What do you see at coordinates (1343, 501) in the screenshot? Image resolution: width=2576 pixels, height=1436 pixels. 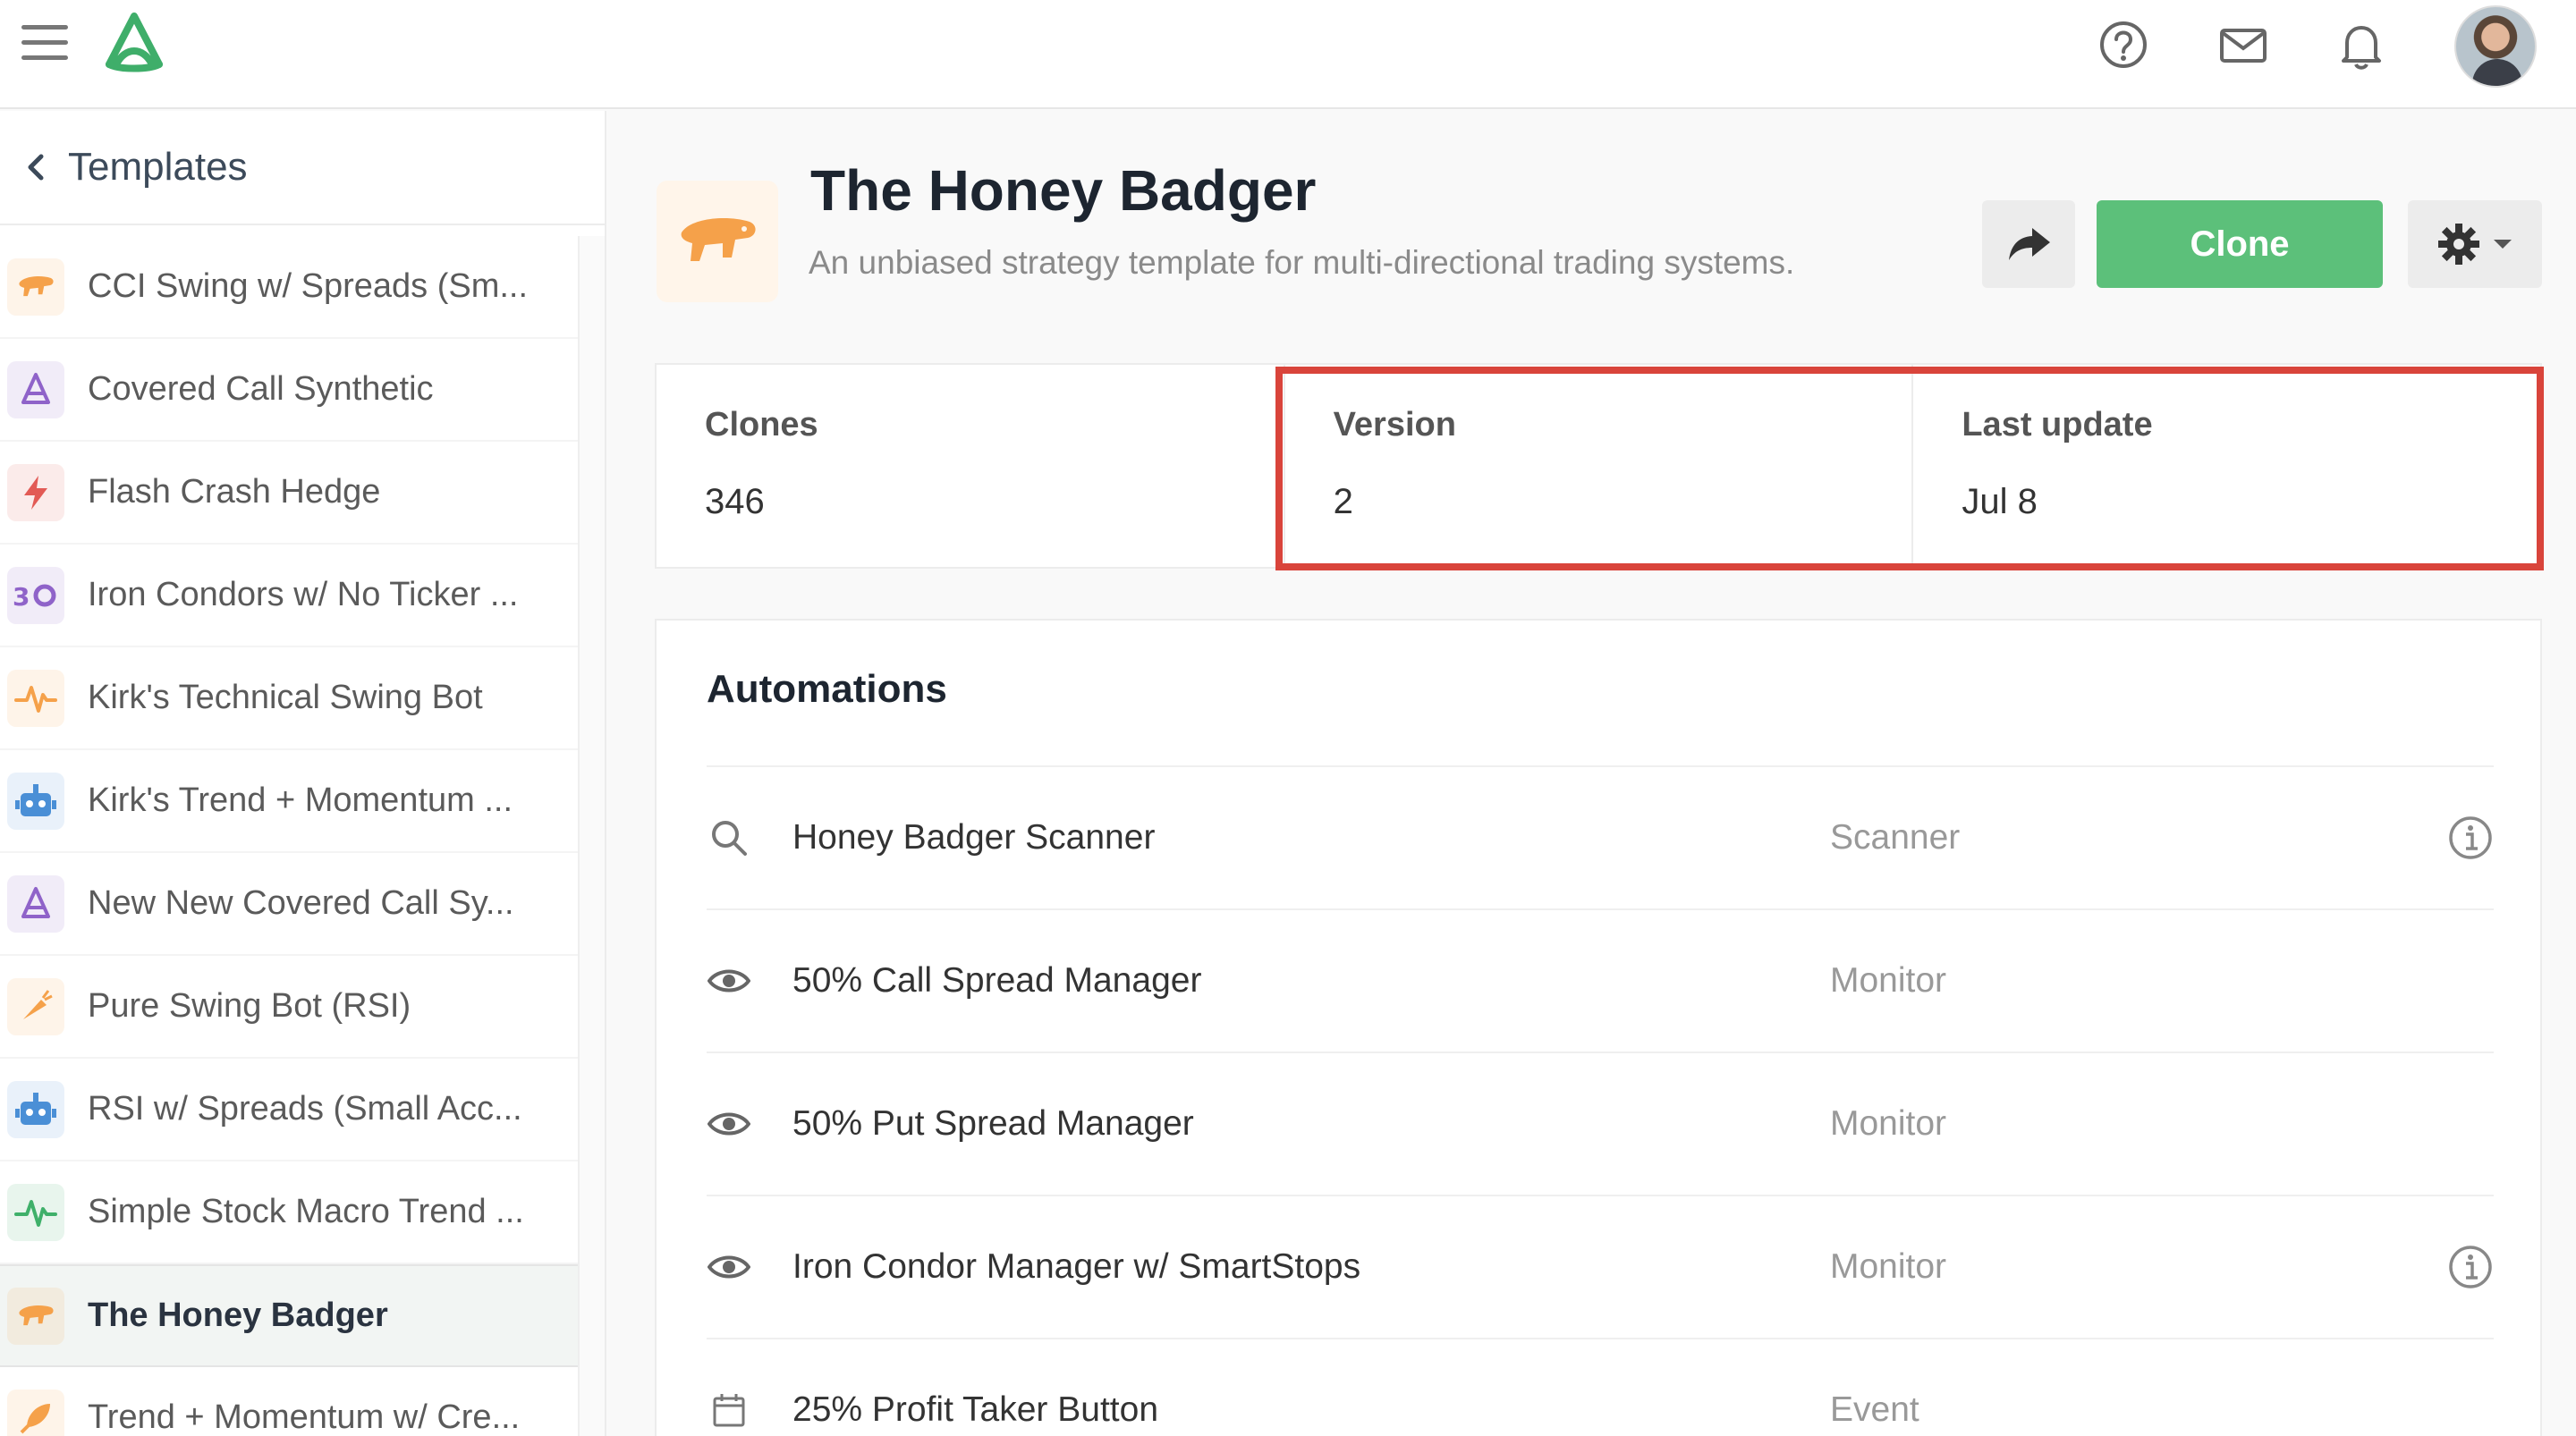 I see `stat-value: 2` at bounding box center [1343, 501].